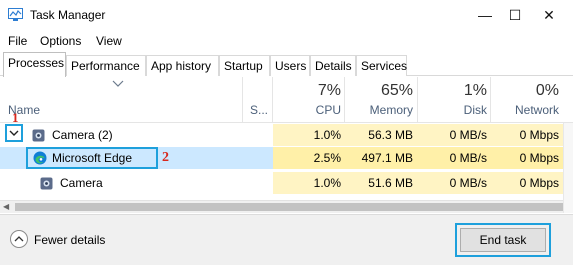  Describe the element at coordinates (92, 158) in the screenshot. I see `highlight-box-edge` at that location.